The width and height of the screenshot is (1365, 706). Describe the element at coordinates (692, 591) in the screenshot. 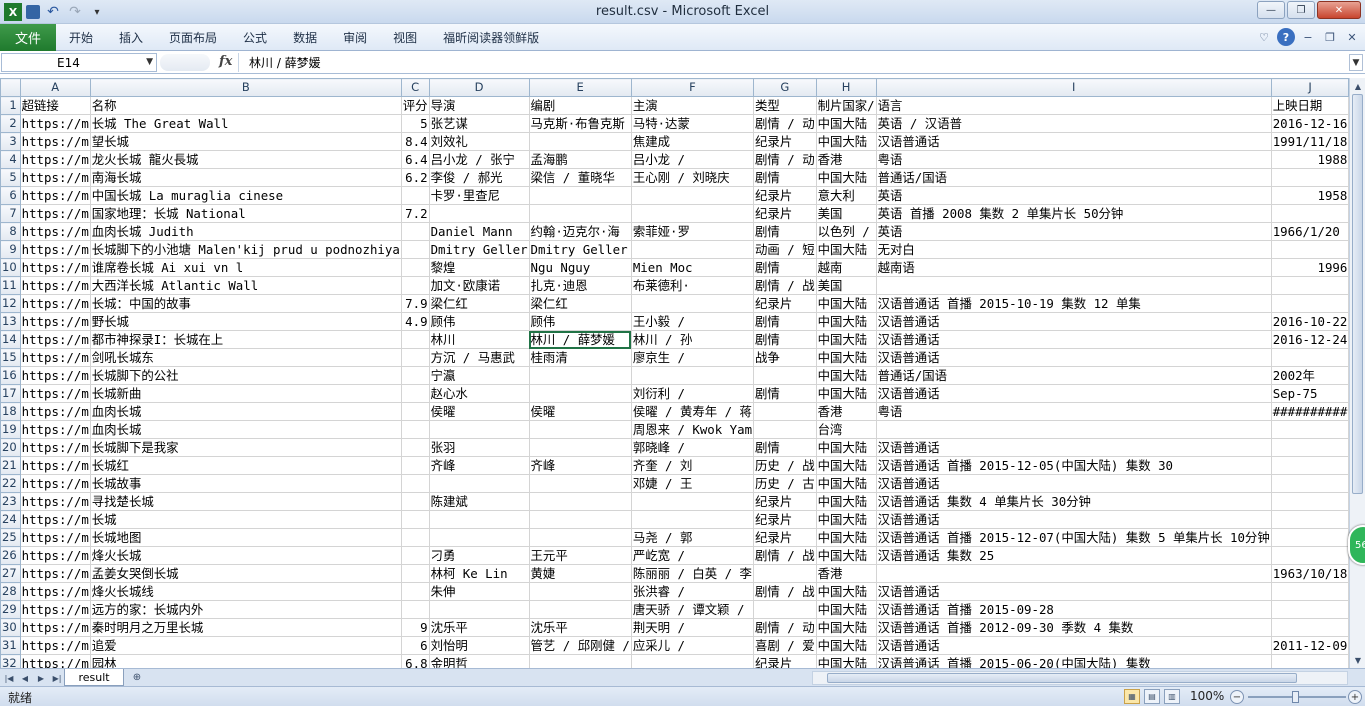

I see `cell: 张洪睿 /` at that location.